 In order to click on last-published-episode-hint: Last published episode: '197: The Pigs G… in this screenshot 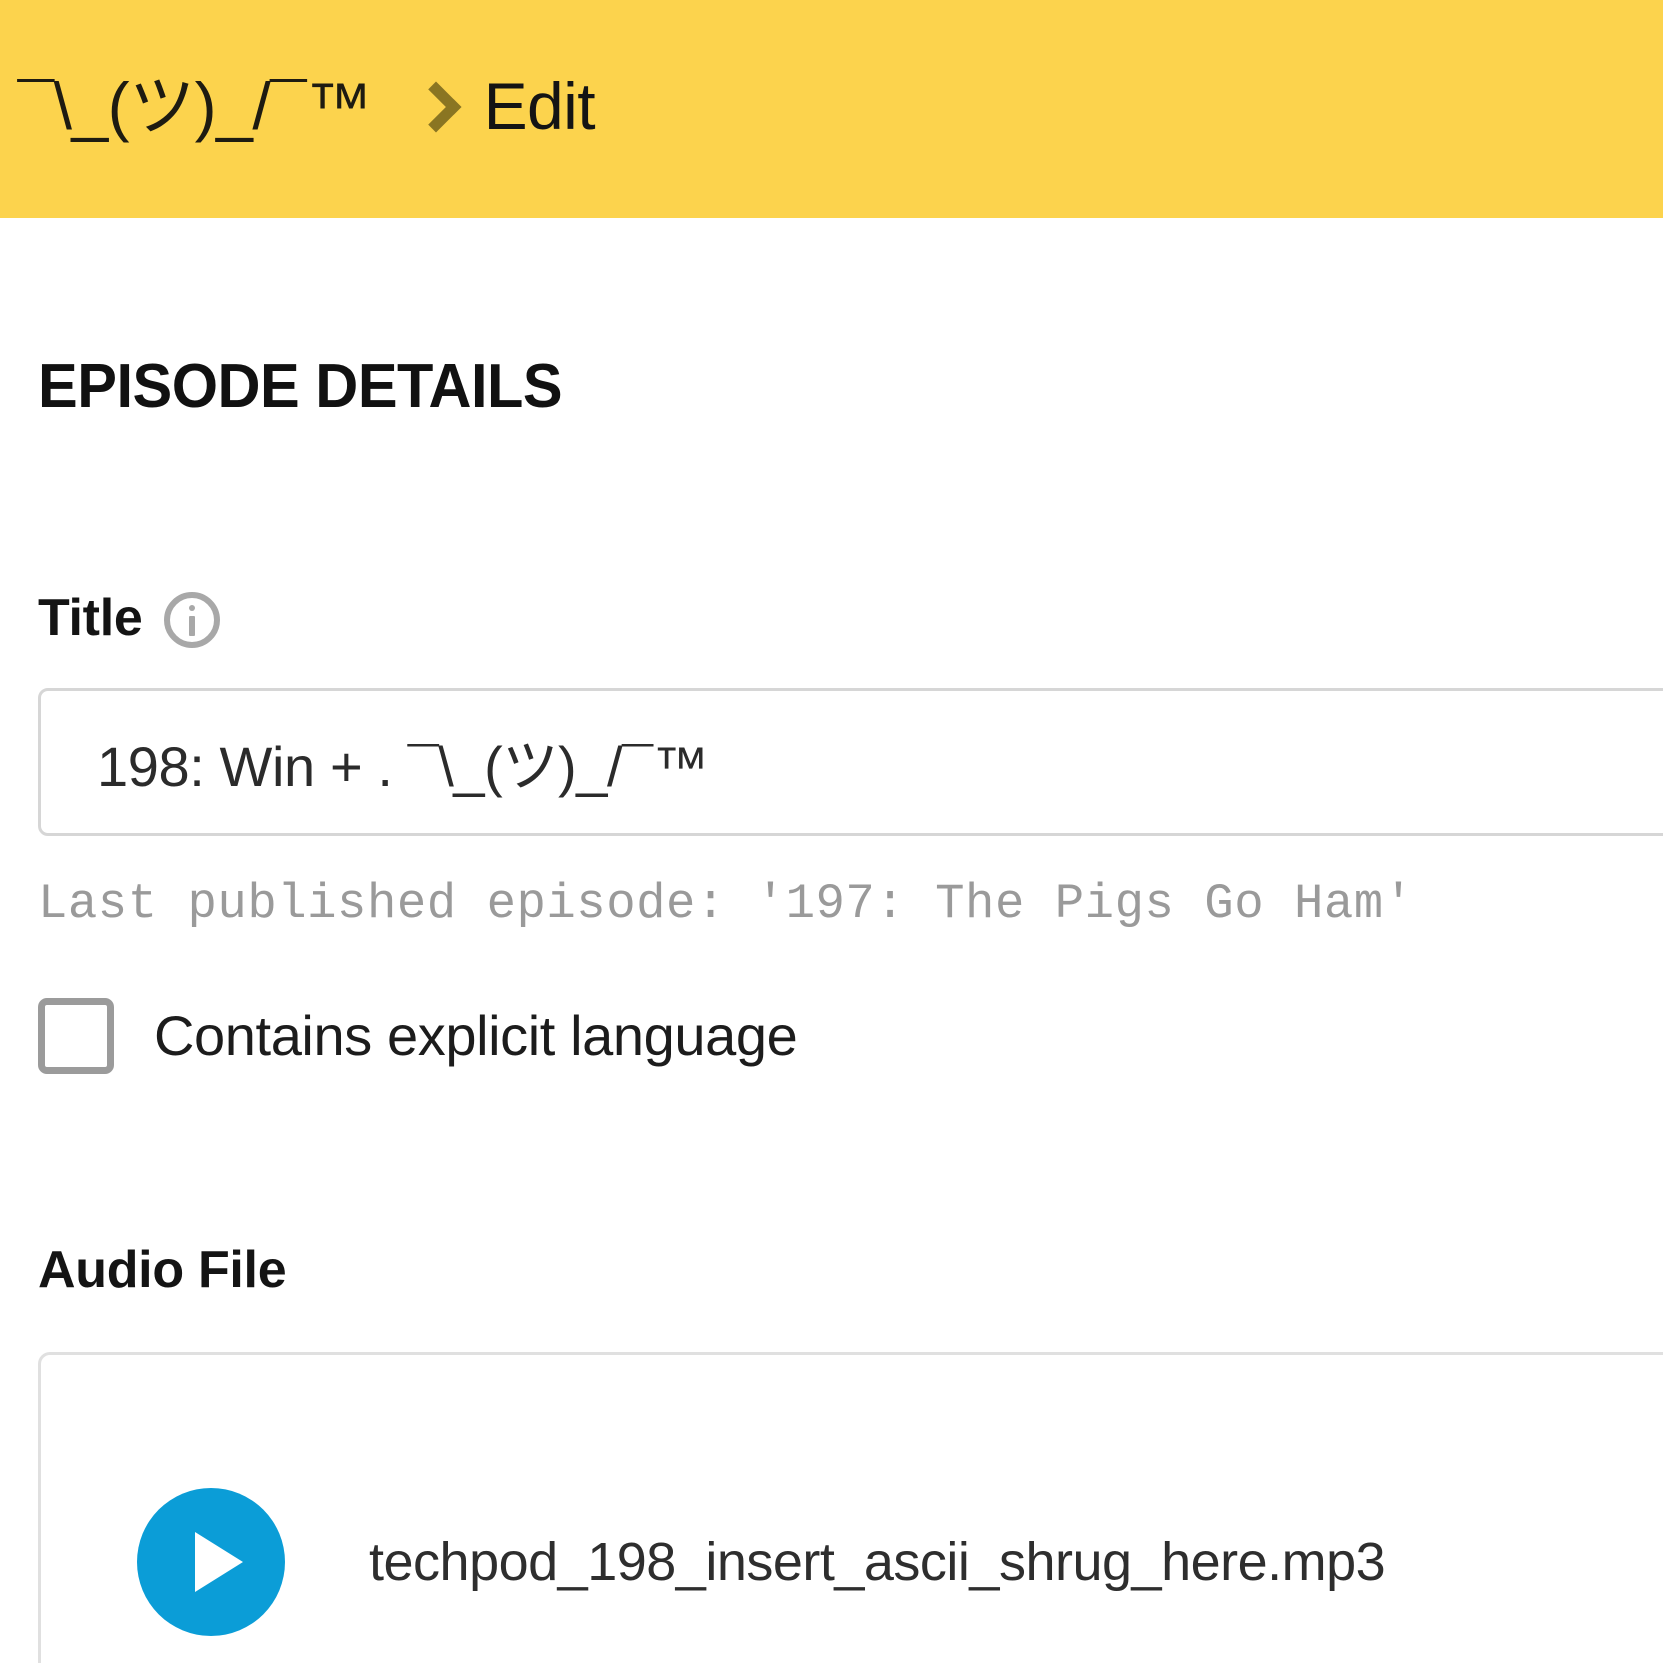, I will do `click(726, 904)`.